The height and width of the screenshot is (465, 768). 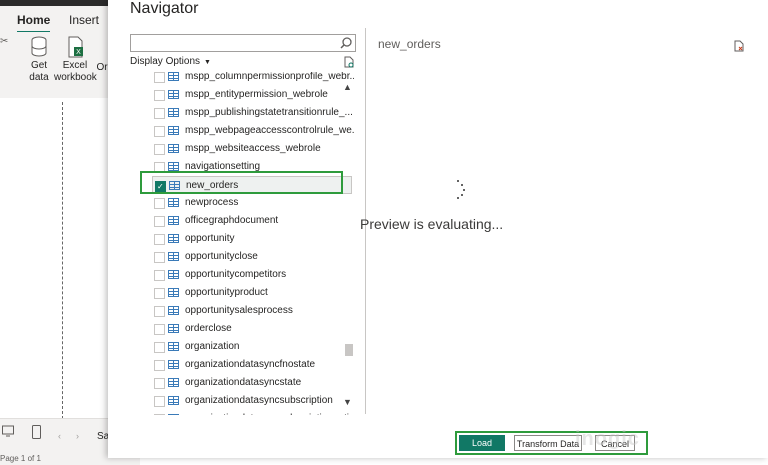 I want to click on desktop-view-icon, so click(x=8, y=432).